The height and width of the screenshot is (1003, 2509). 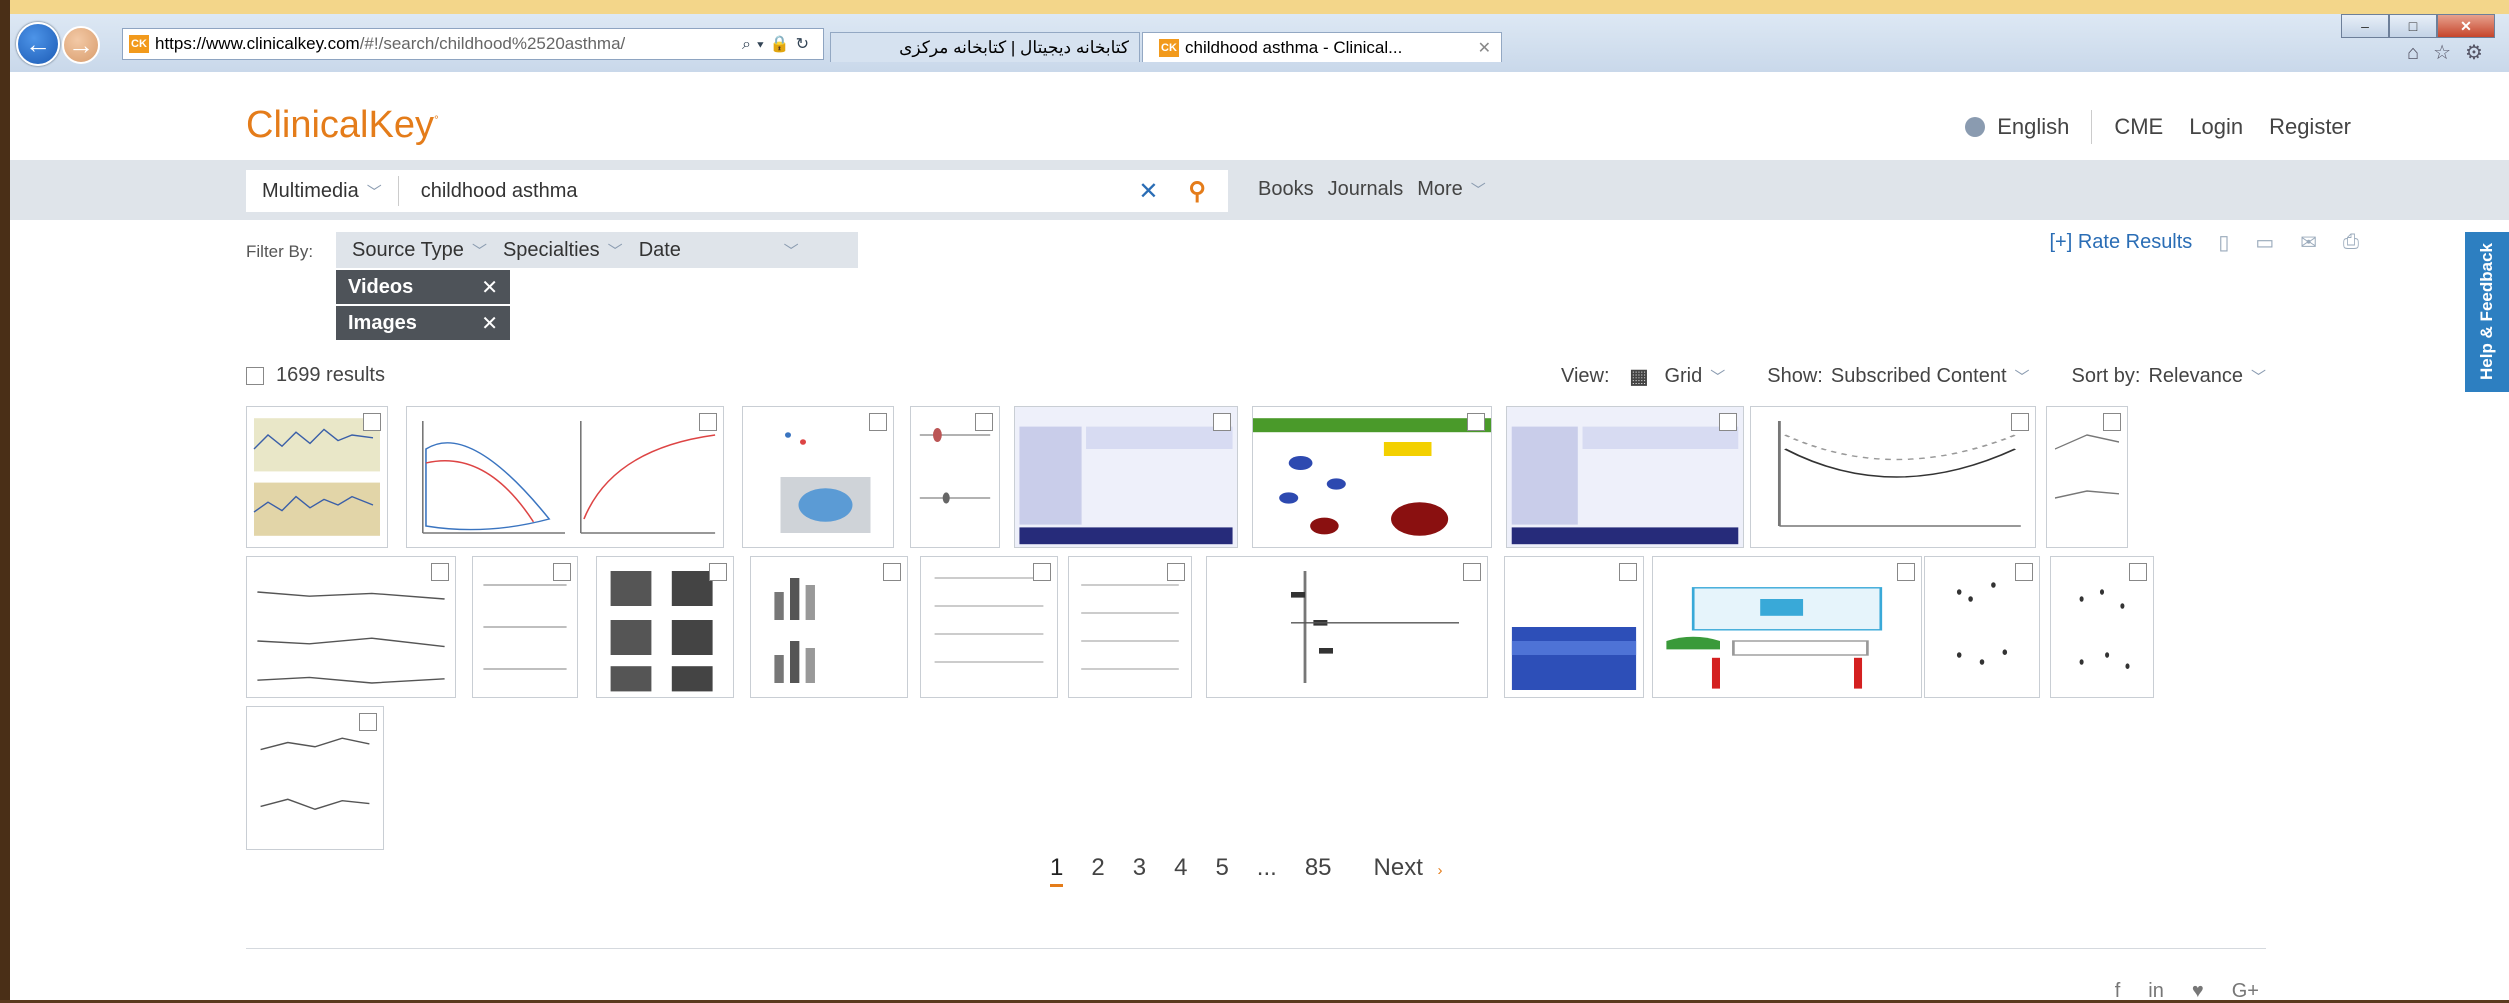 What do you see at coordinates (2413, 26) in the screenshot?
I see `maximize-button: □` at bounding box center [2413, 26].